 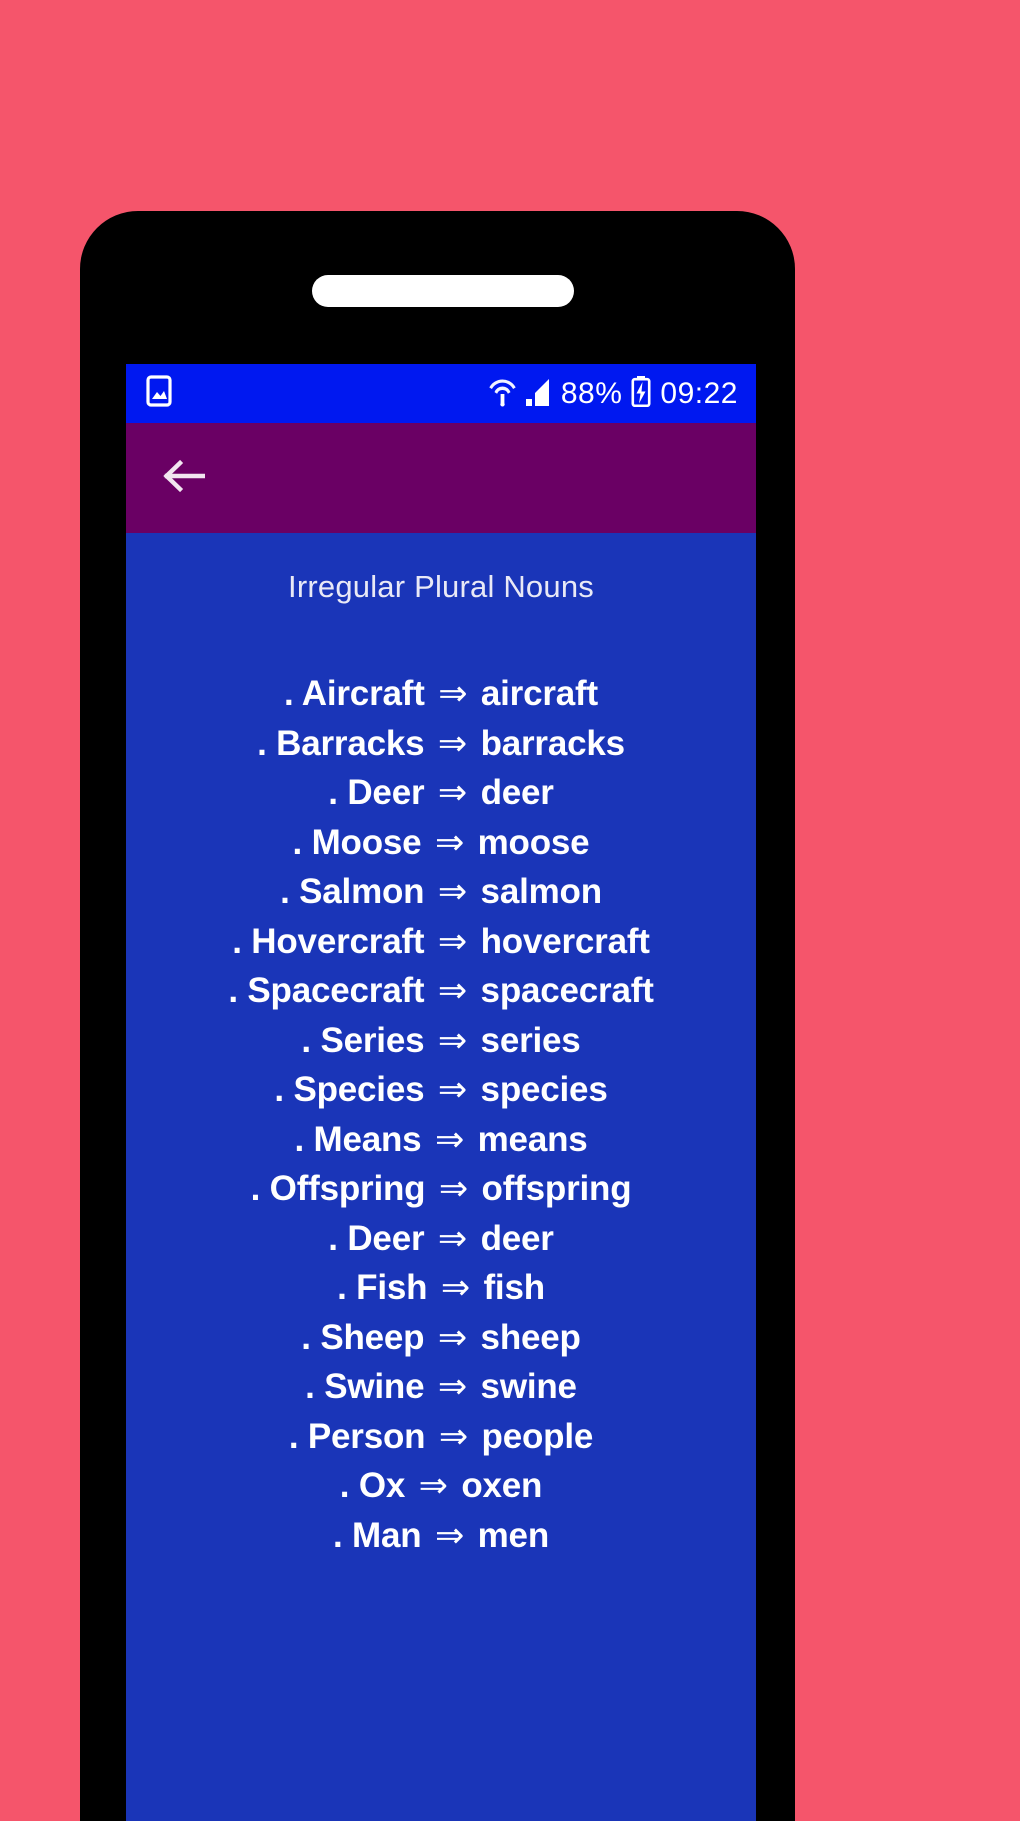 I want to click on list-item: . Series ⇒ series, so click(x=441, y=1041).